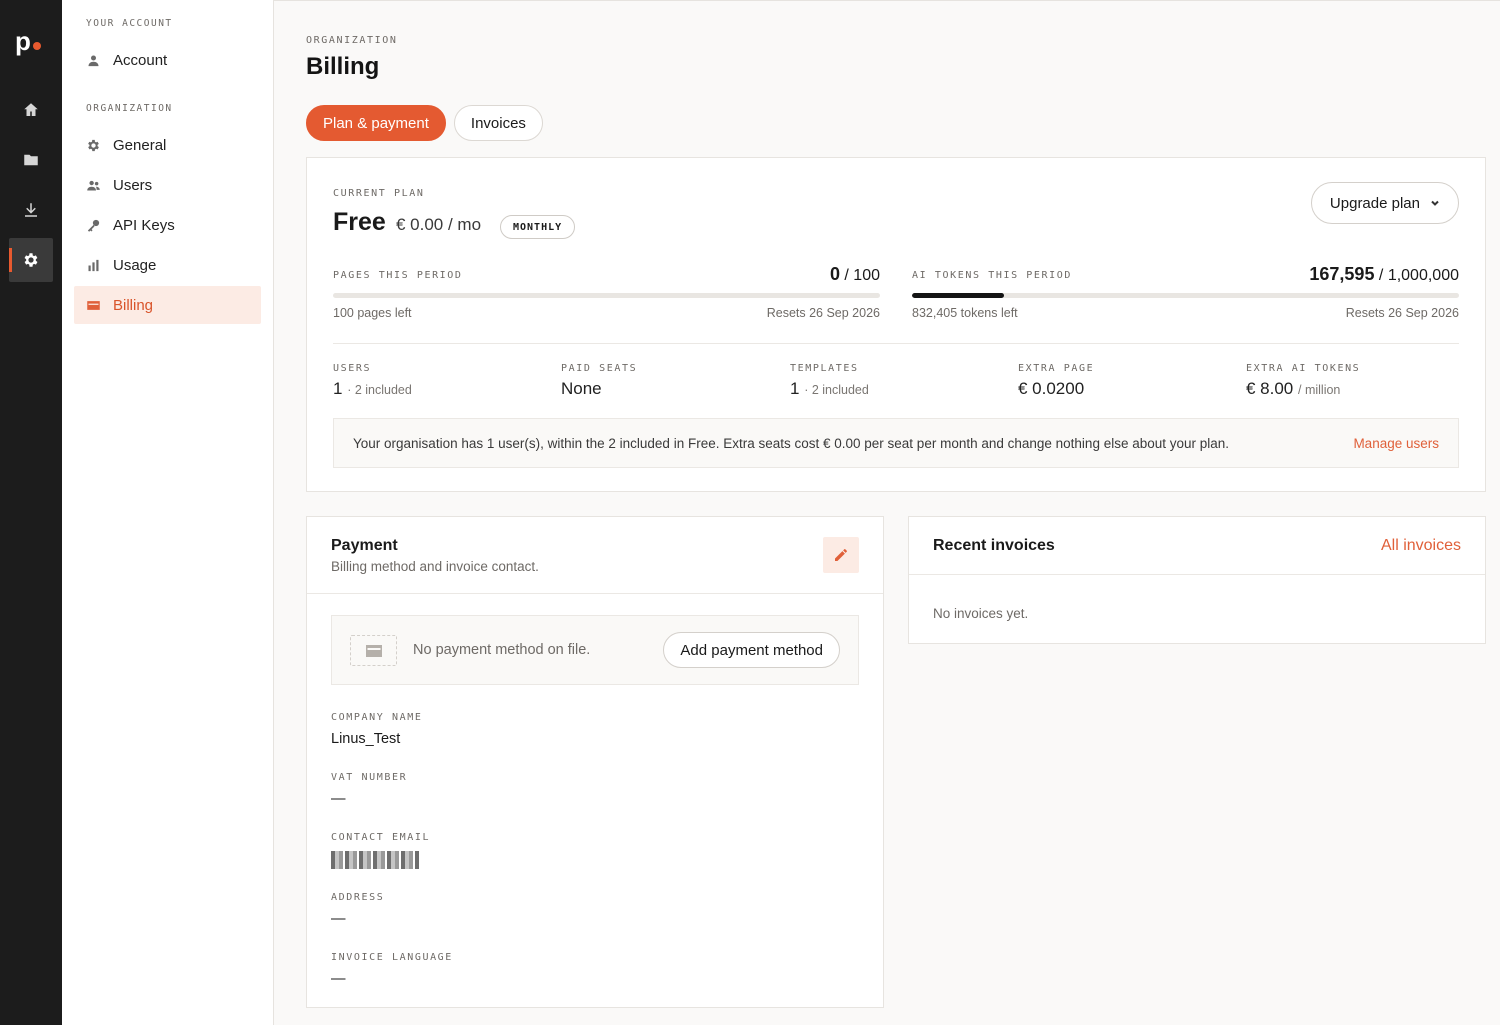 The image size is (1500, 1025). What do you see at coordinates (1056, 368) in the screenshot?
I see `stat-label: EXTRA PAGE` at bounding box center [1056, 368].